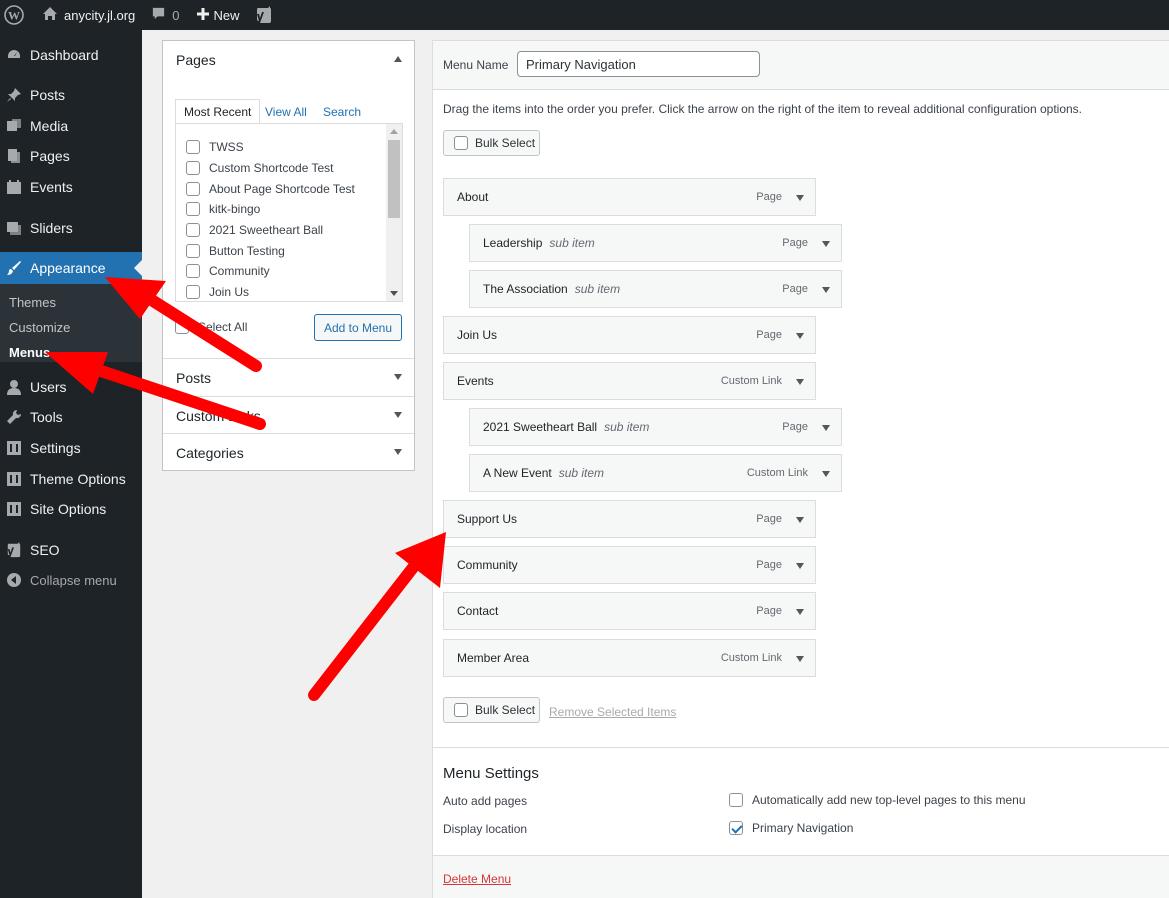 Image resolution: width=1169 pixels, height=898 pixels. I want to click on select-all: Select All, so click(211, 327).